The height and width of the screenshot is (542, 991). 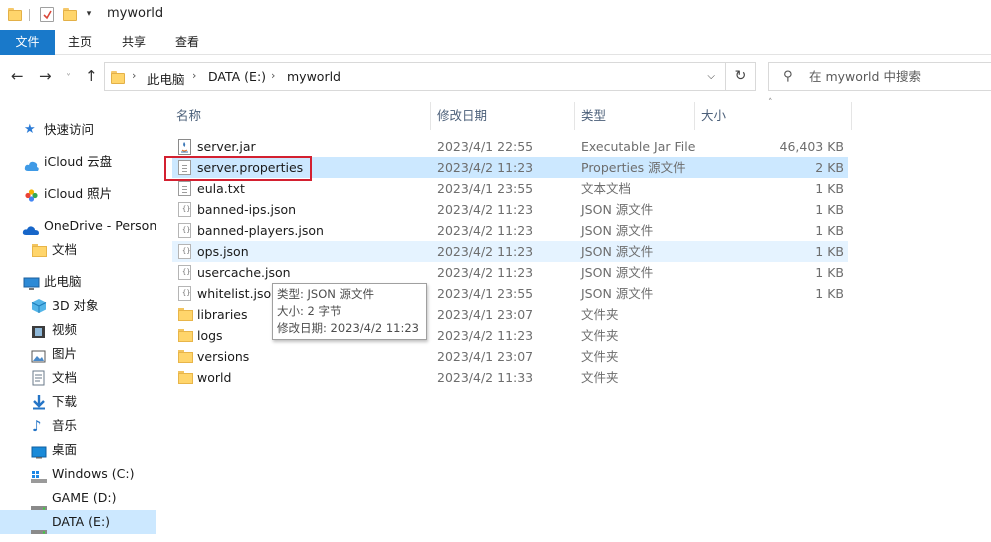 What do you see at coordinates (32, 194) in the screenshot?
I see `icloud-photos-icon` at bounding box center [32, 194].